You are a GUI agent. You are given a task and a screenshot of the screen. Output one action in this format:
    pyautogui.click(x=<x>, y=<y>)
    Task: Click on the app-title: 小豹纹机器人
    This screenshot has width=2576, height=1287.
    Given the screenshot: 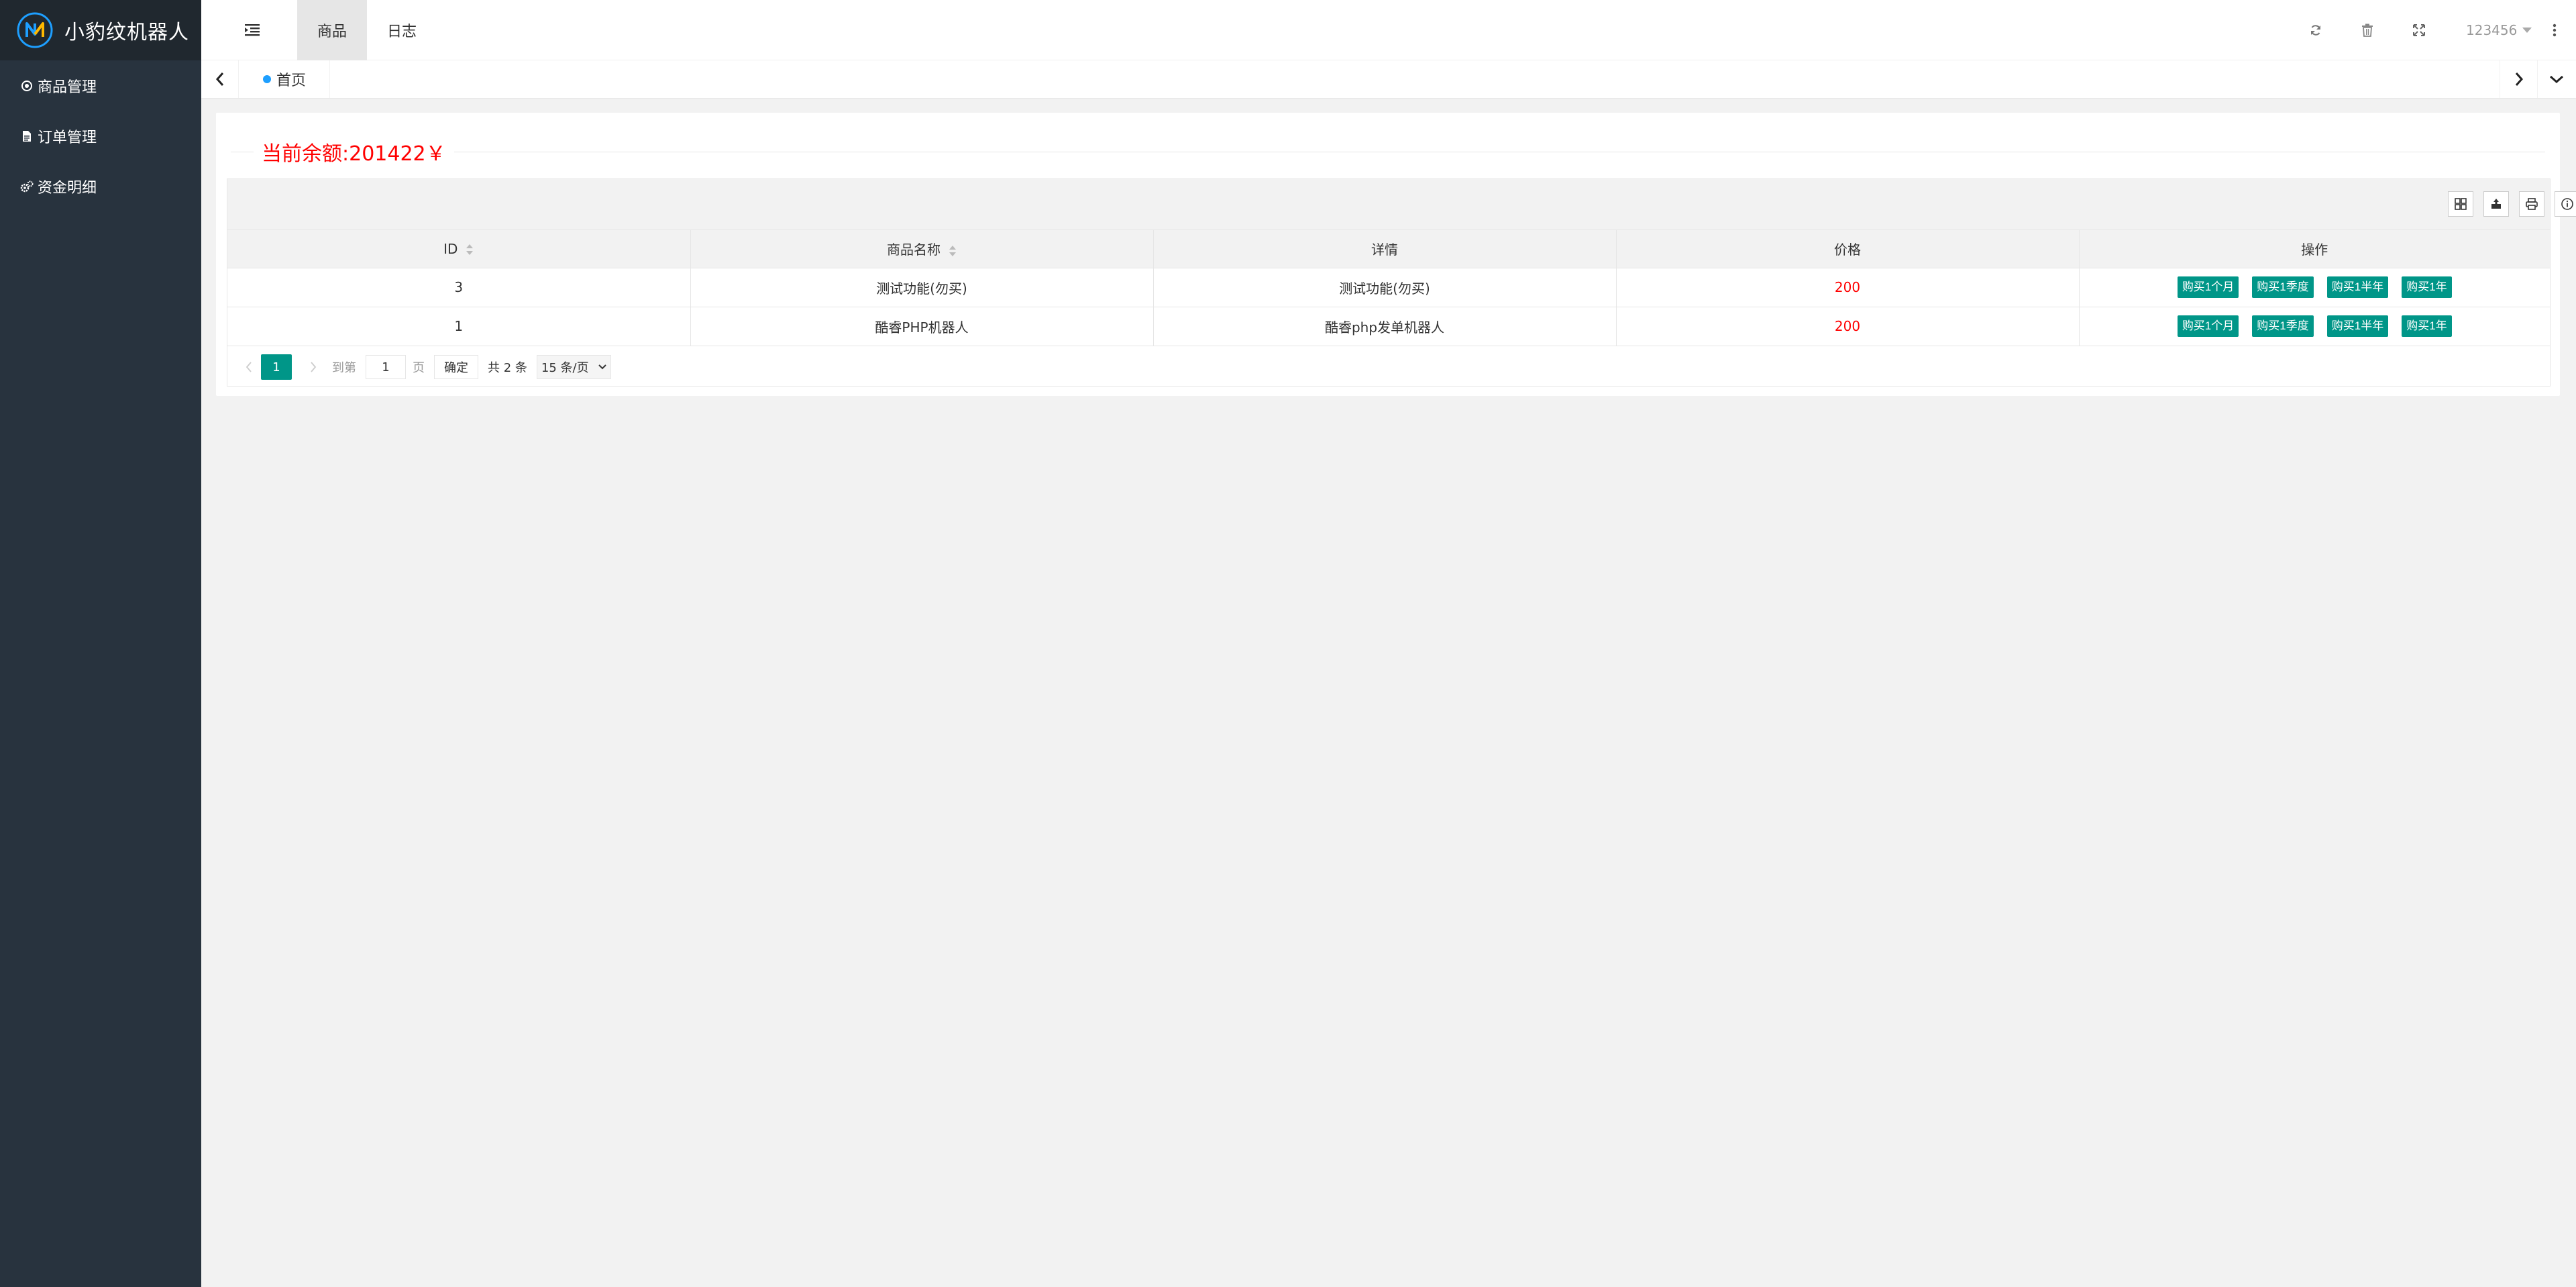 What is the action you would take?
    pyautogui.click(x=126, y=32)
    